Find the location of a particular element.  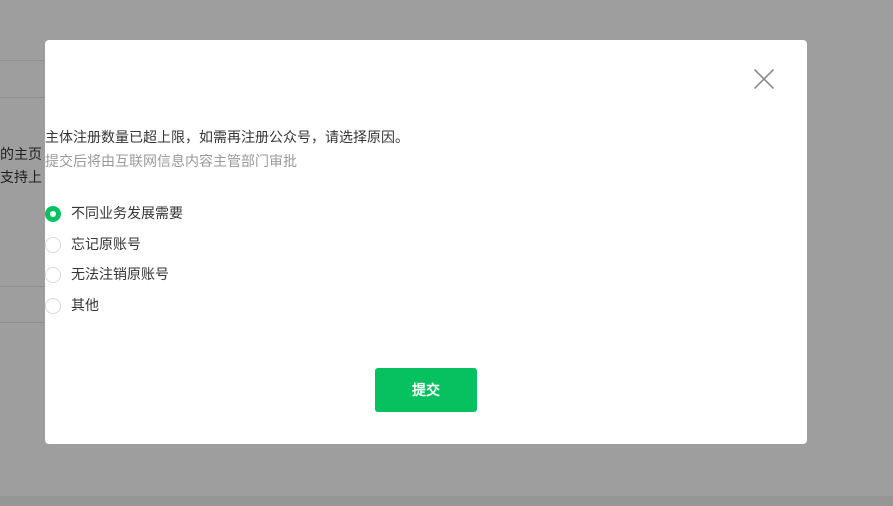

reason-option-forgot-account: 忘记原账号 is located at coordinates (114, 245).